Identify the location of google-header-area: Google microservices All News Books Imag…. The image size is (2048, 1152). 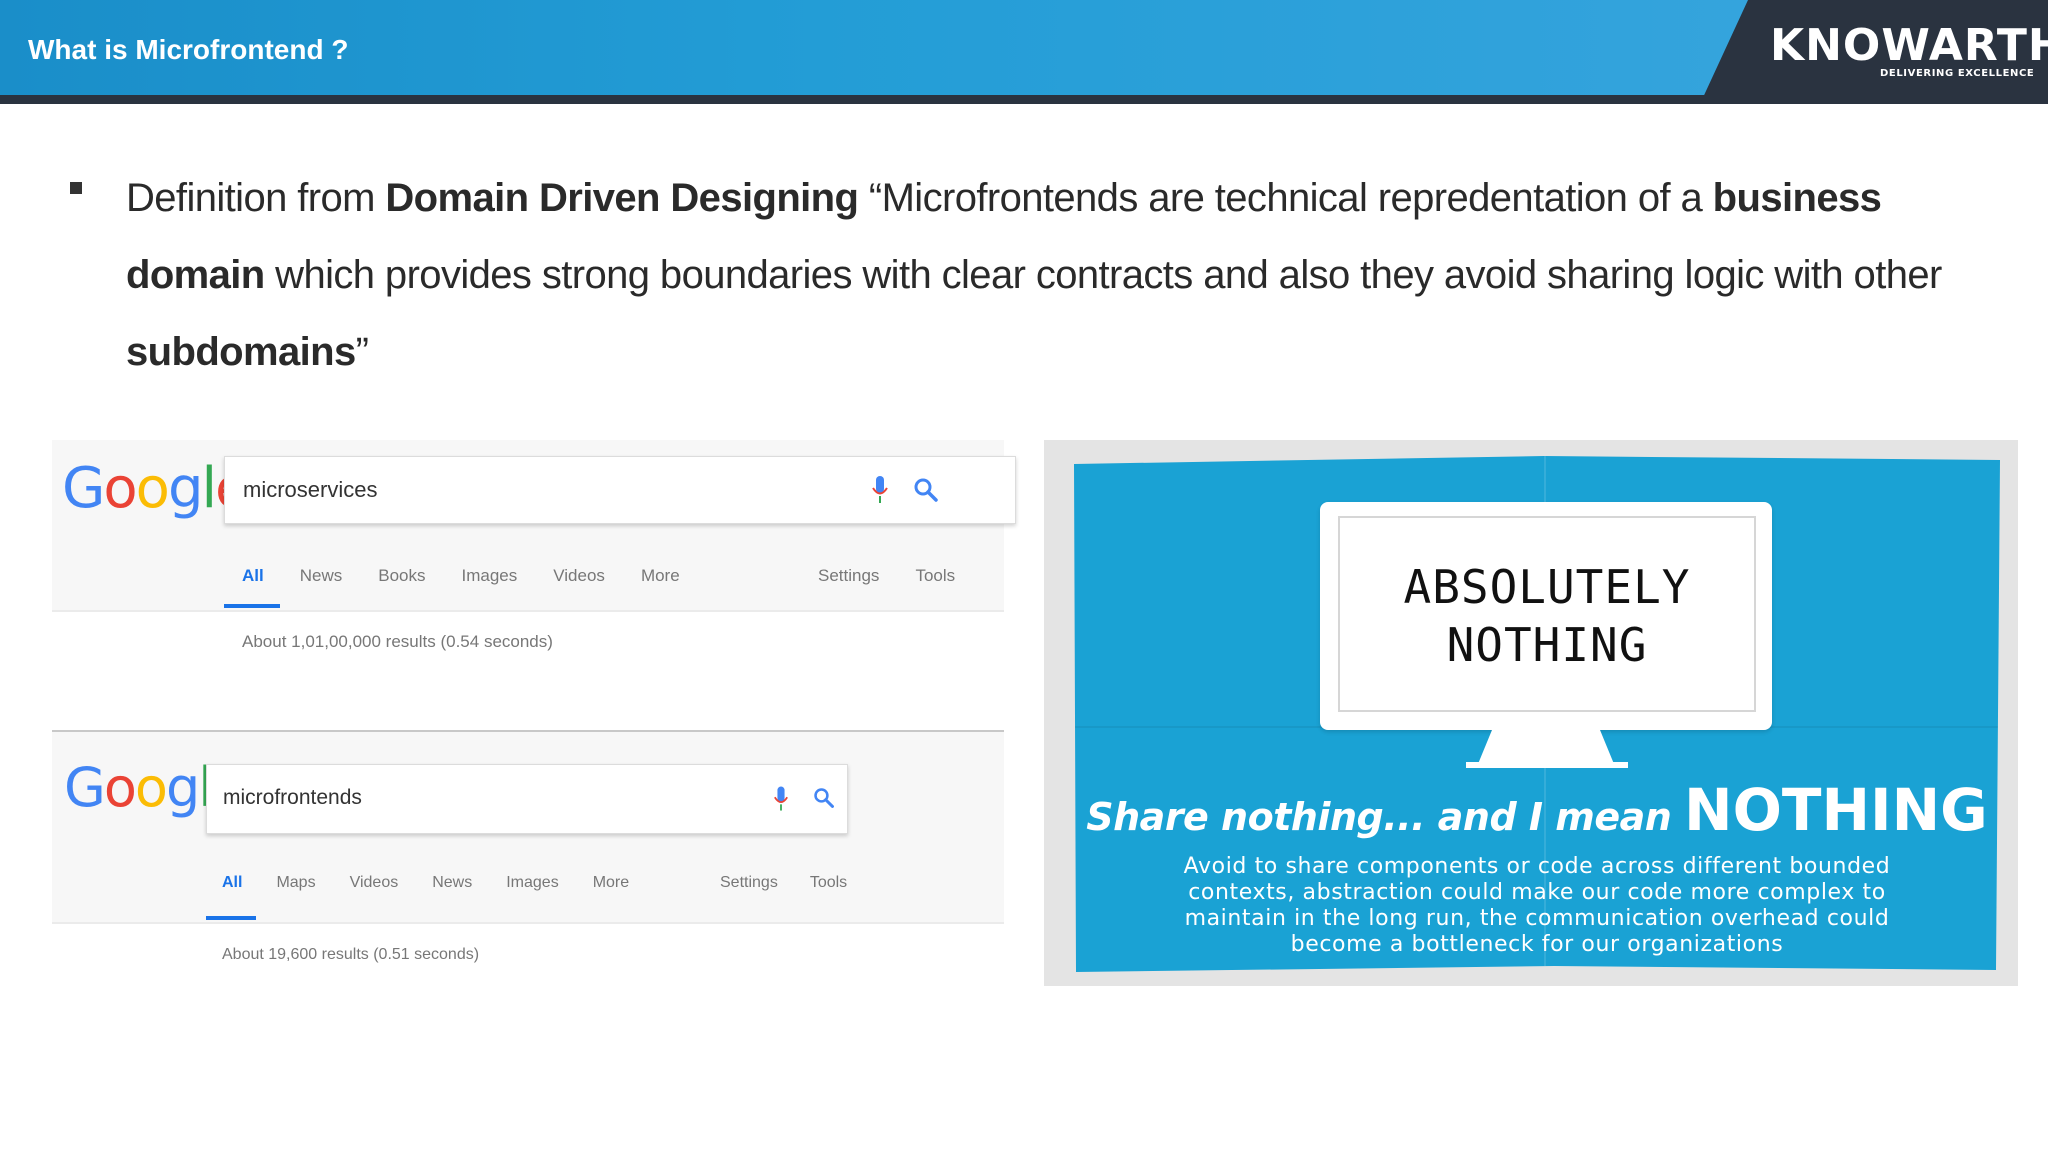
(534, 526).